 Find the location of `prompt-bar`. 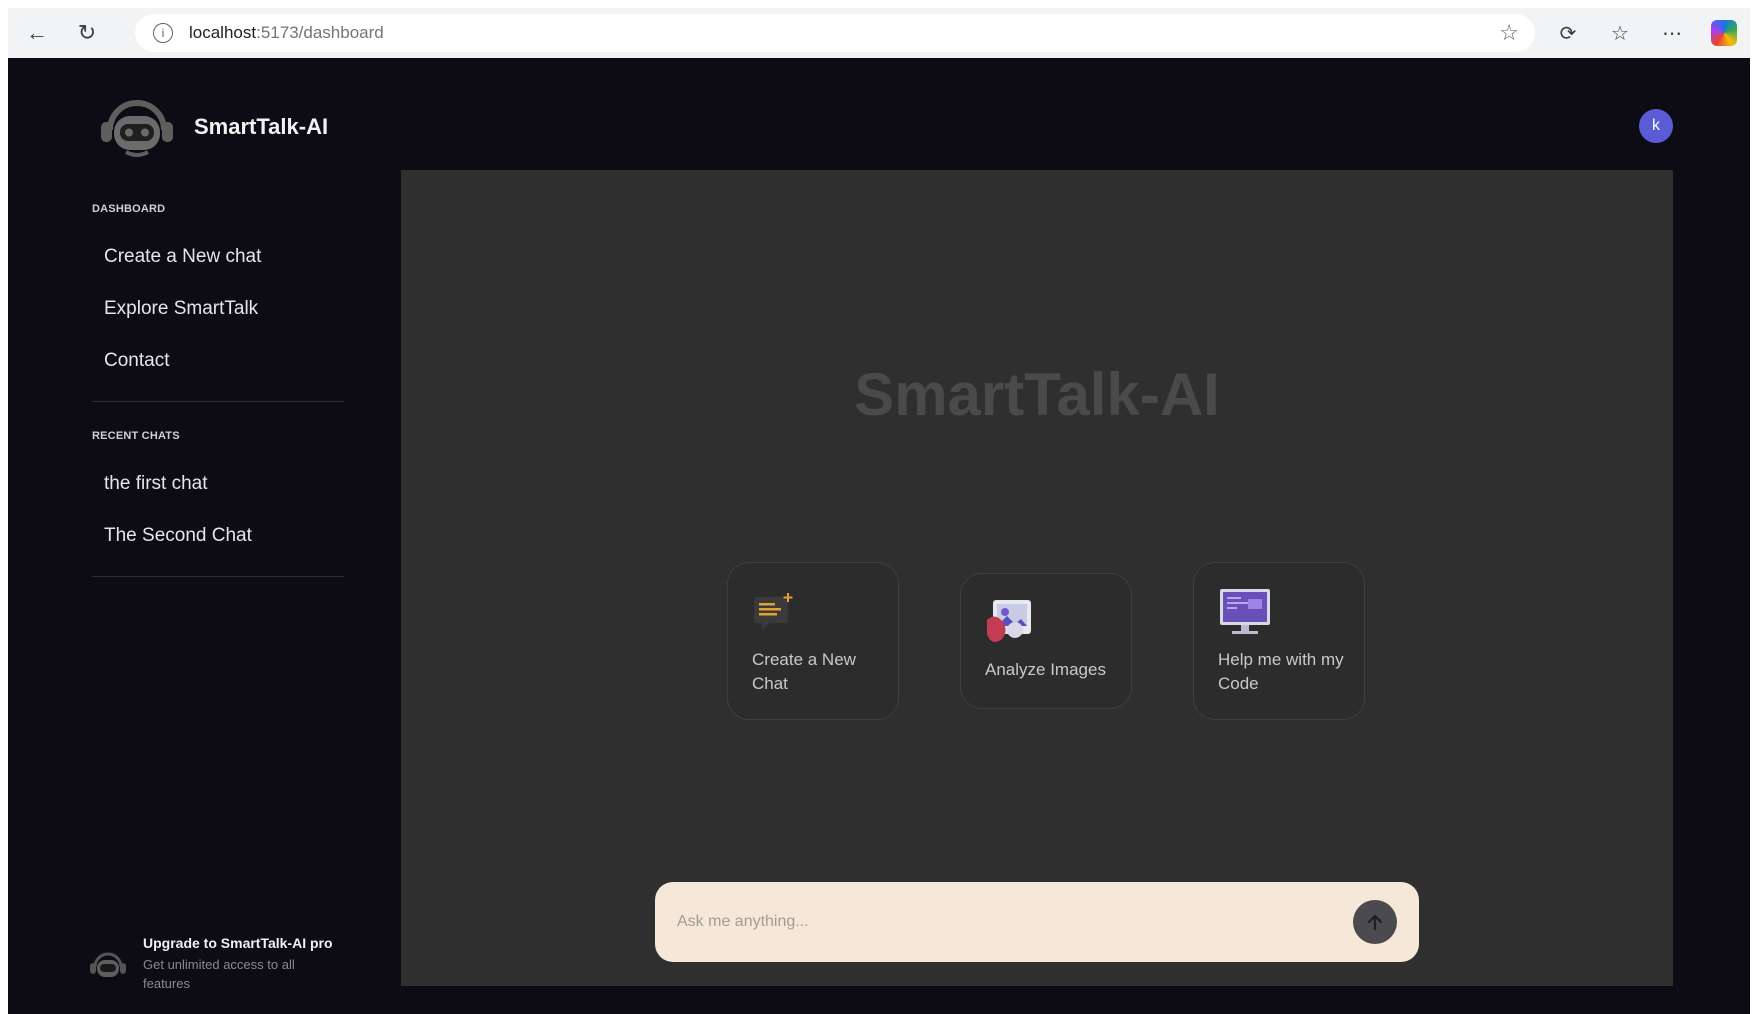

prompt-bar is located at coordinates (1037, 922).